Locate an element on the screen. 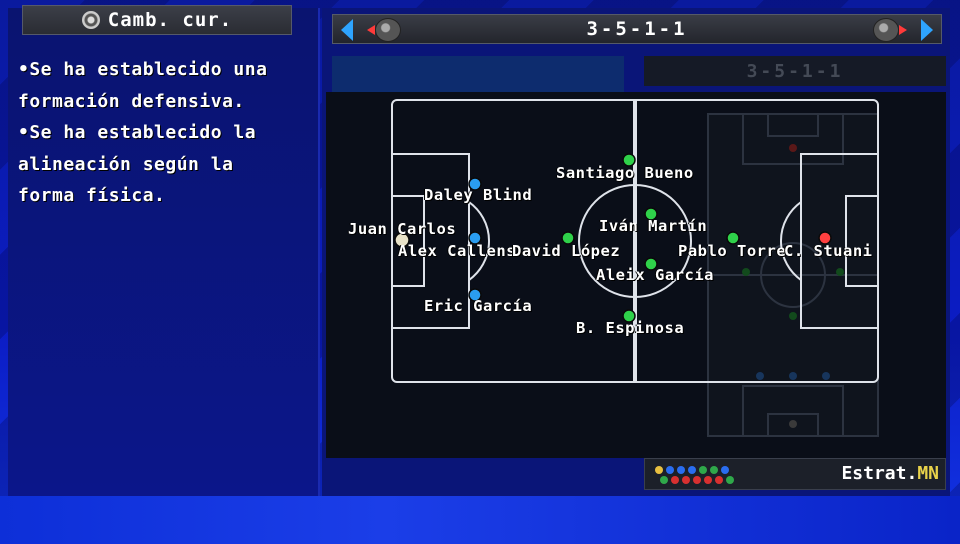  info-line: •Se ha establecido una is located at coordinates (143, 69).